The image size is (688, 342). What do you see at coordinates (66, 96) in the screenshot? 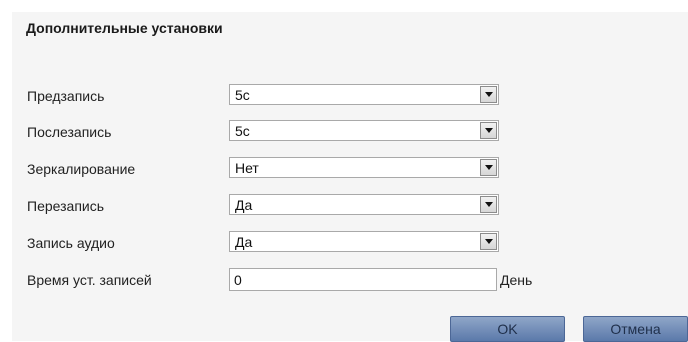
I see `pre-record-label: Предзапись` at bounding box center [66, 96].